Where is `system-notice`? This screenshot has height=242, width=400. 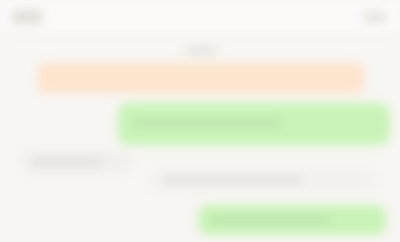 system-notice is located at coordinates (201, 78).